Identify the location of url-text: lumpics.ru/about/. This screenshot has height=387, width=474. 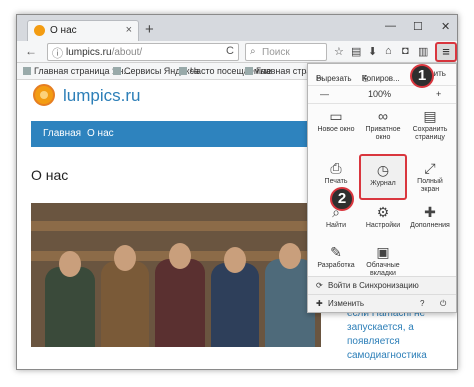
(104, 52).